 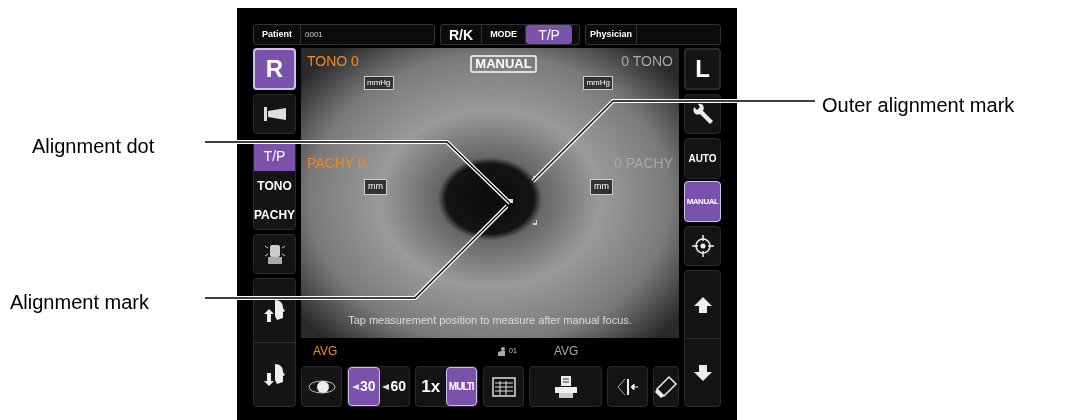 I want to click on shutter-button, so click(x=274, y=114).